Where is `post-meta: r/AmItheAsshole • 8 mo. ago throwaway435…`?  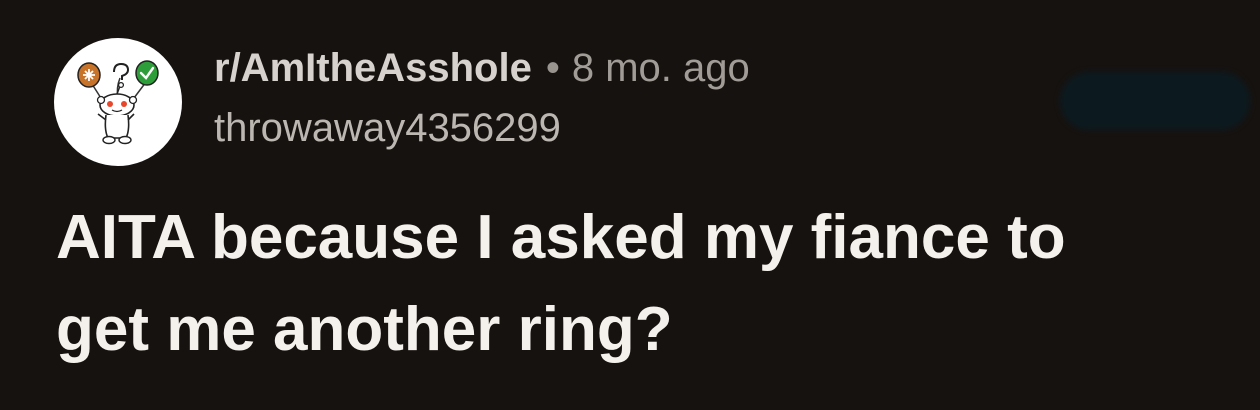
post-meta: r/AmItheAsshole • 8 mo. ago throwaway435… is located at coordinates (482, 98).